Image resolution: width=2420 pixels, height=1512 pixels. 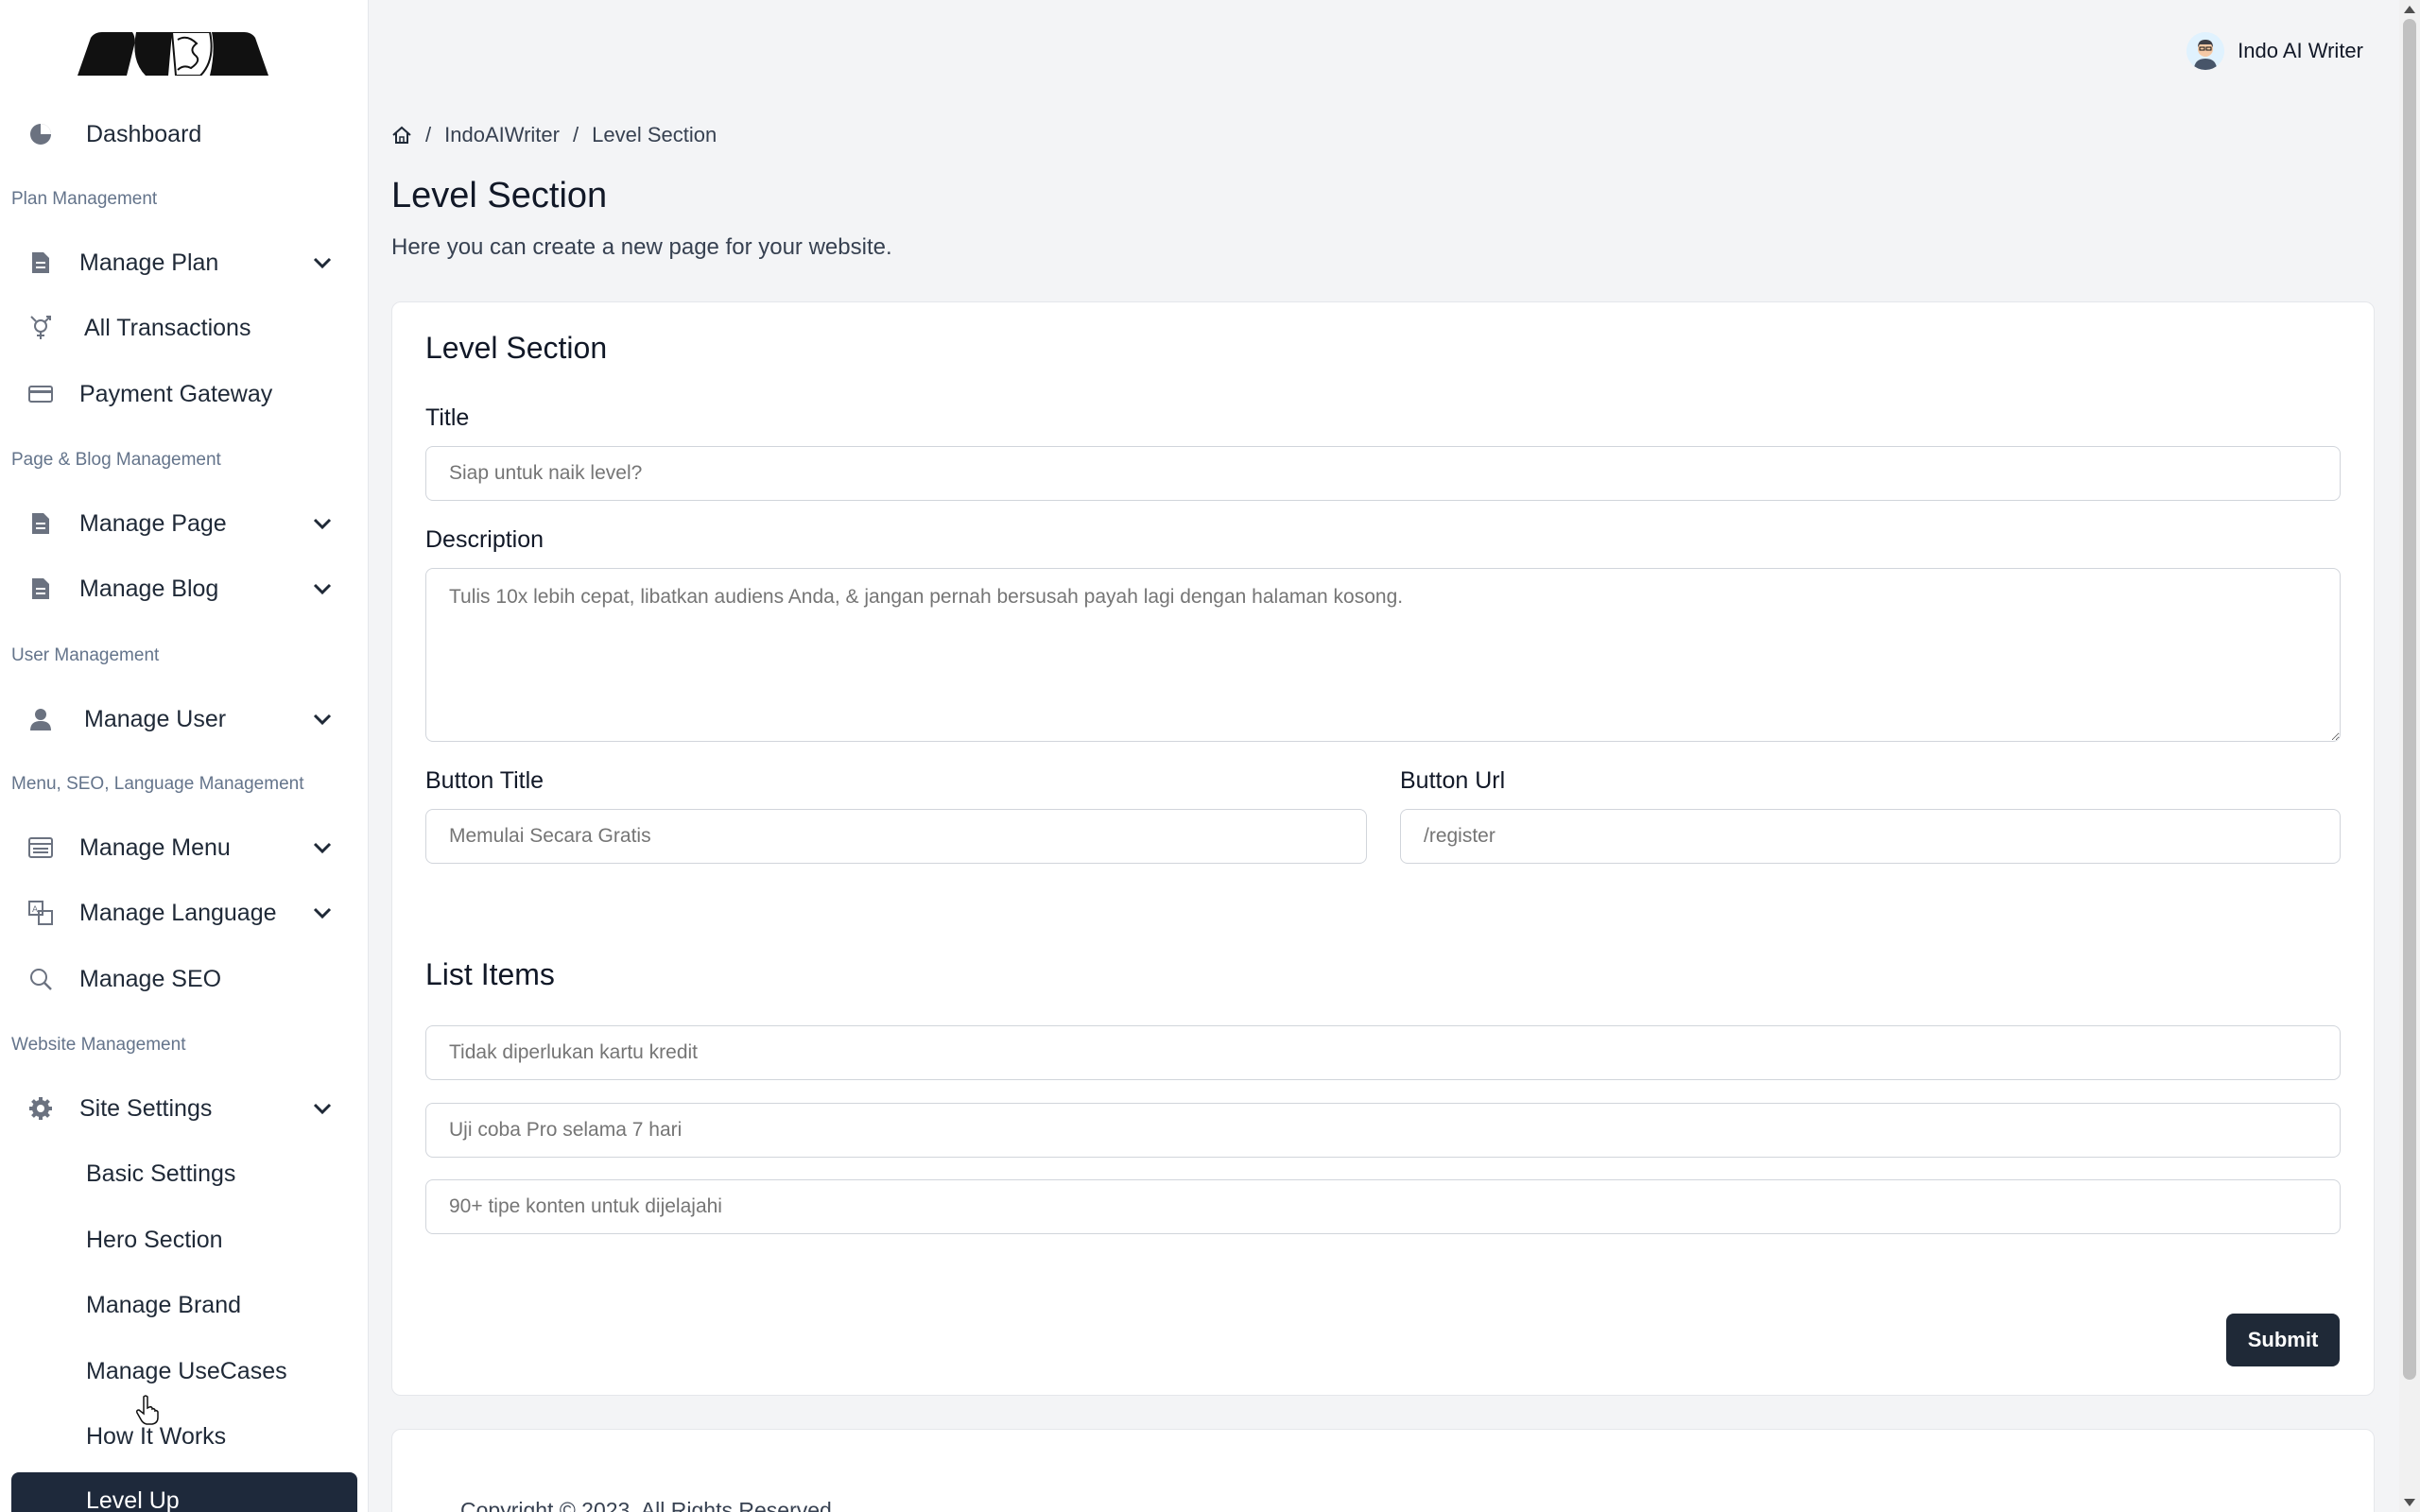 I want to click on sidebar-item-label: Manage Menu, so click(x=155, y=847).